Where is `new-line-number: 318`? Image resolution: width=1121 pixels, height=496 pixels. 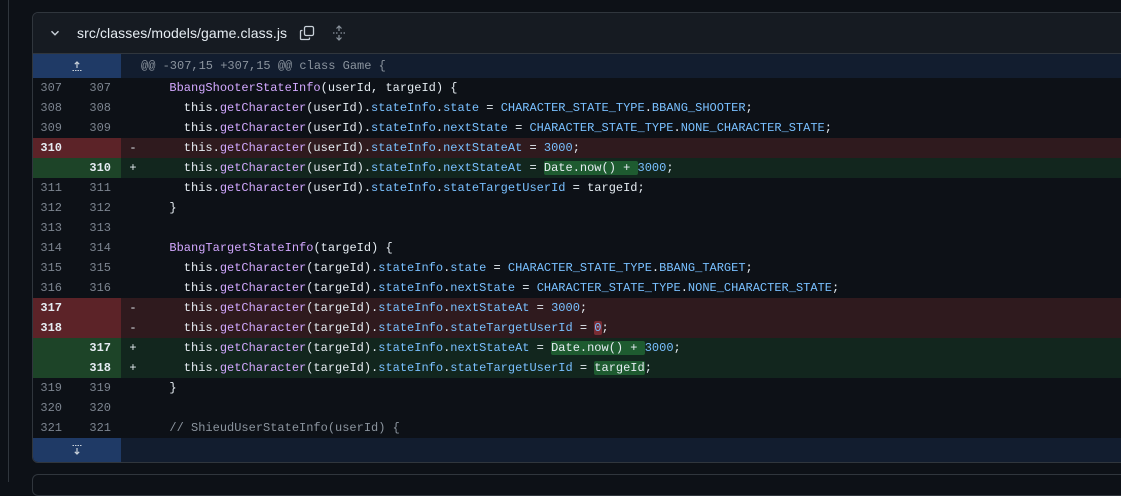 new-line-number: 318 is located at coordinates (99, 368).